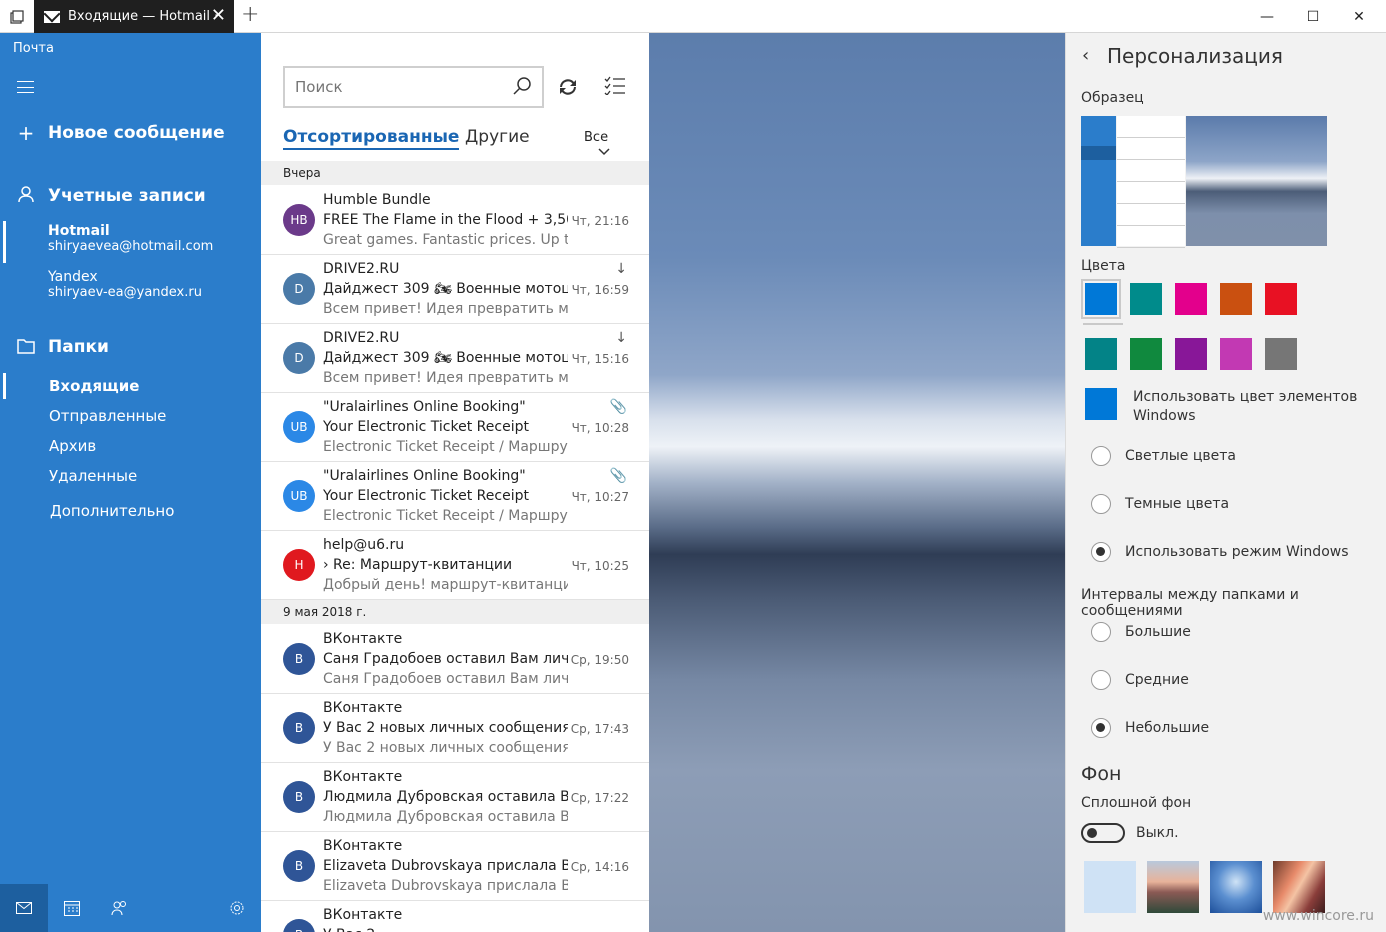 Image resolution: width=1386 pixels, height=932 pixels. What do you see at coordinates (299, 427) in the screenshot?
I see `sender-avatar: UB` at bounding box center [299, 427].